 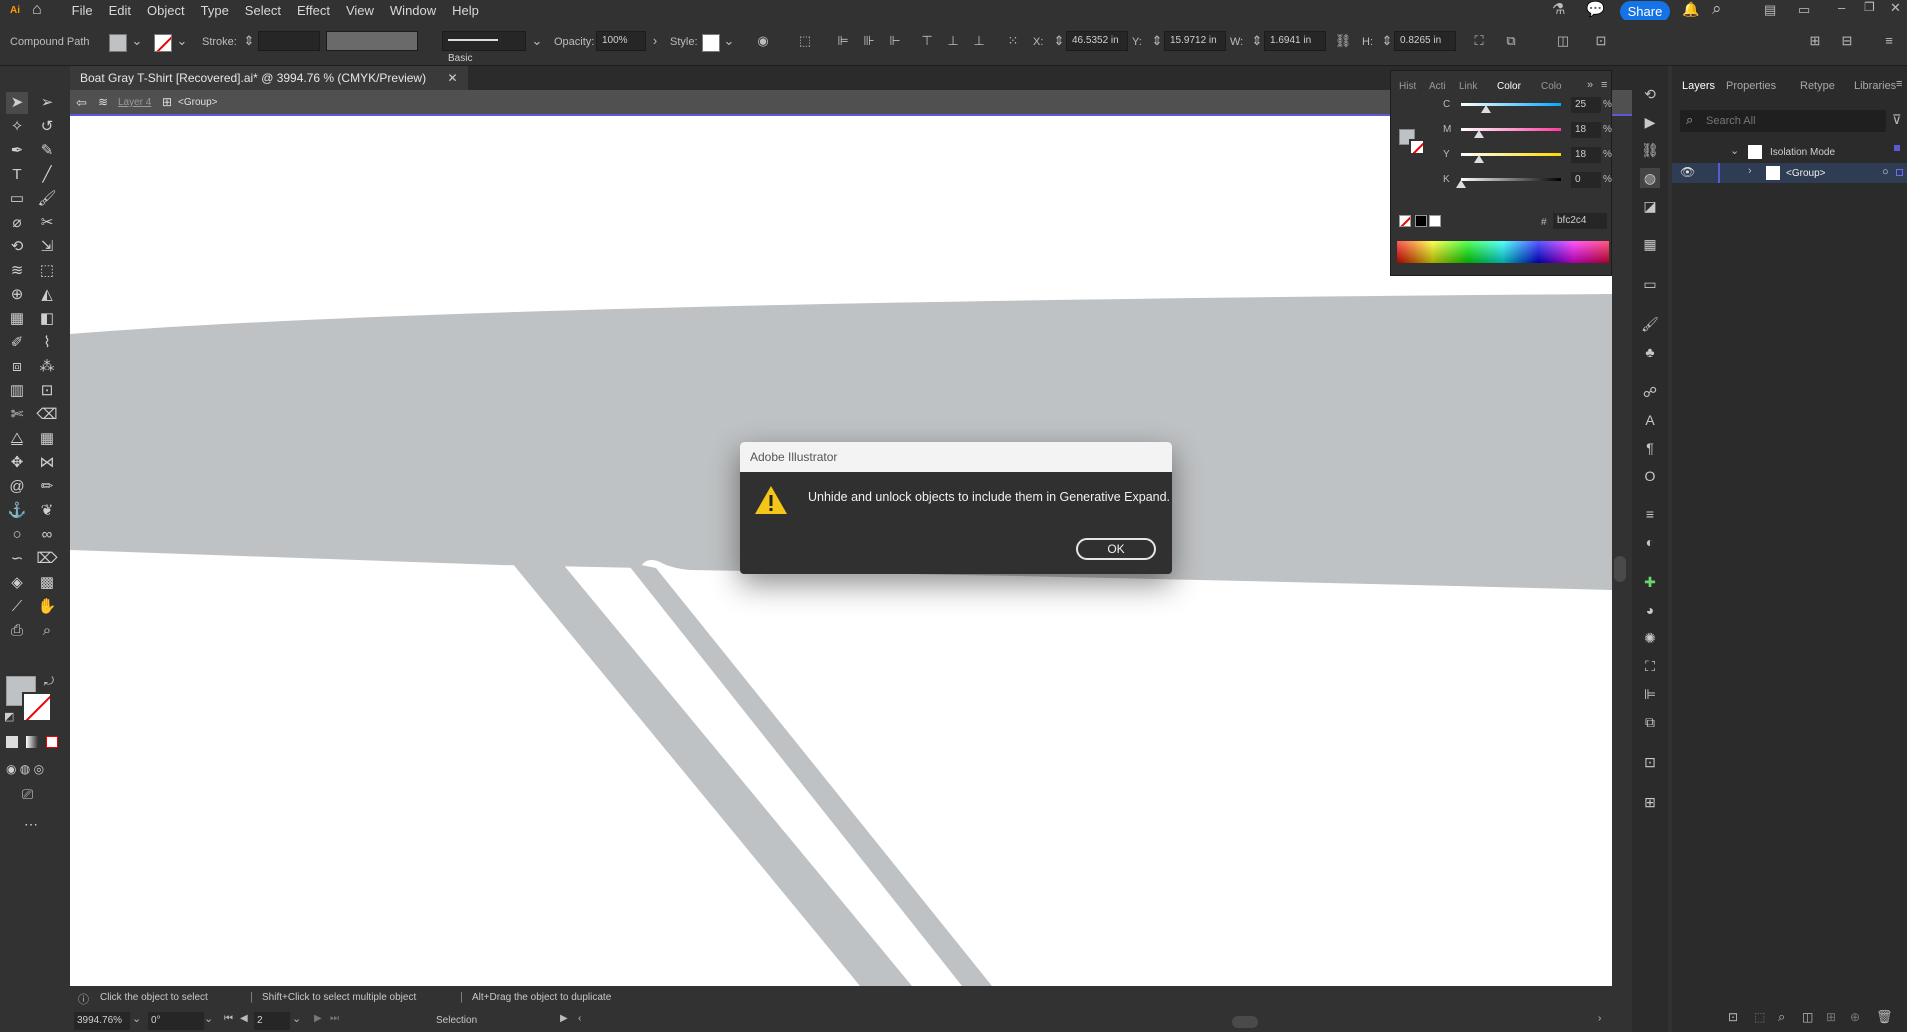 I want to click on warp-tool-icon: ≋, so click(x=17, y=271).